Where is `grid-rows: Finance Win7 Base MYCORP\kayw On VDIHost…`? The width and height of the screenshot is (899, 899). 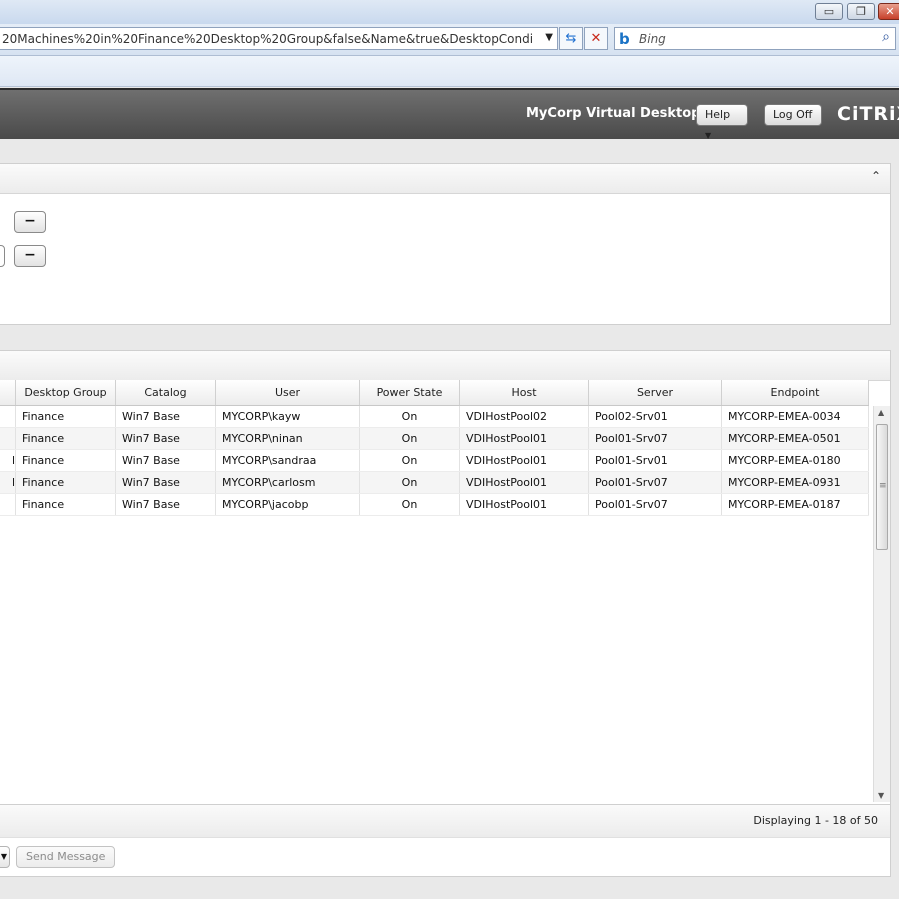
grid-rows: Finance Win7 Base MYCORP\kayw On VDIHost… is located at coordinates (434, 461).